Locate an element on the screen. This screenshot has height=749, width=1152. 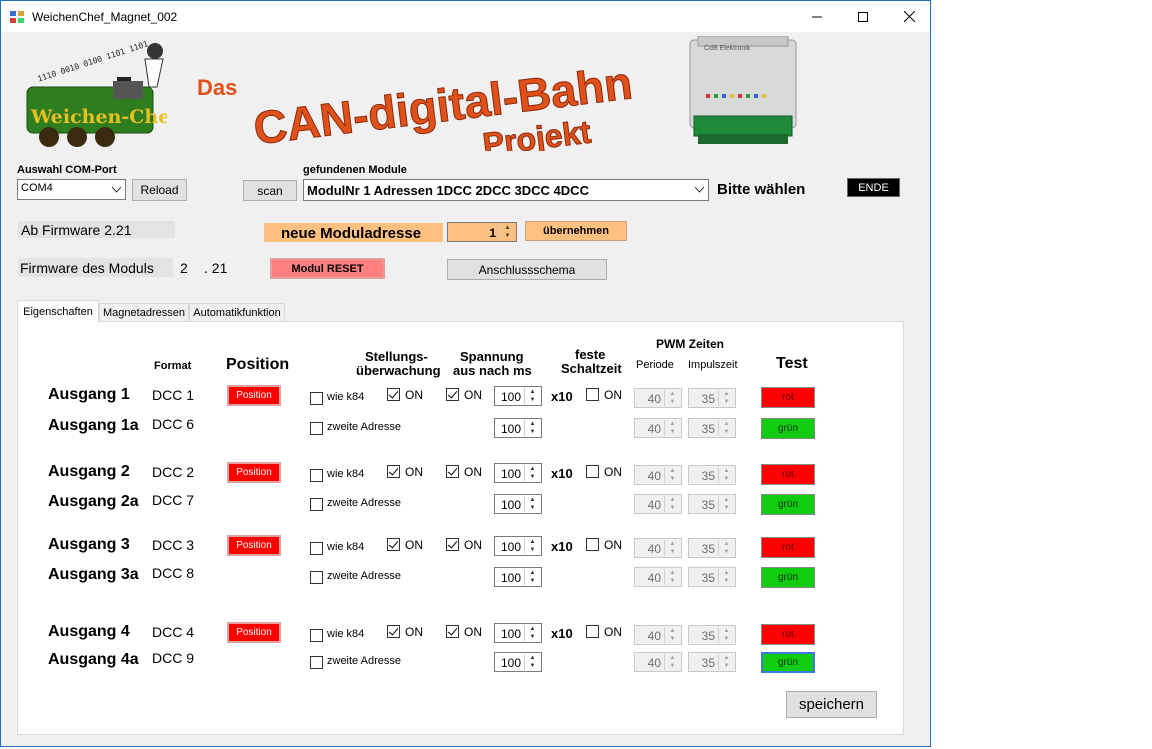
output-name: Ausgang 2 is located at coordinates (89, 471).